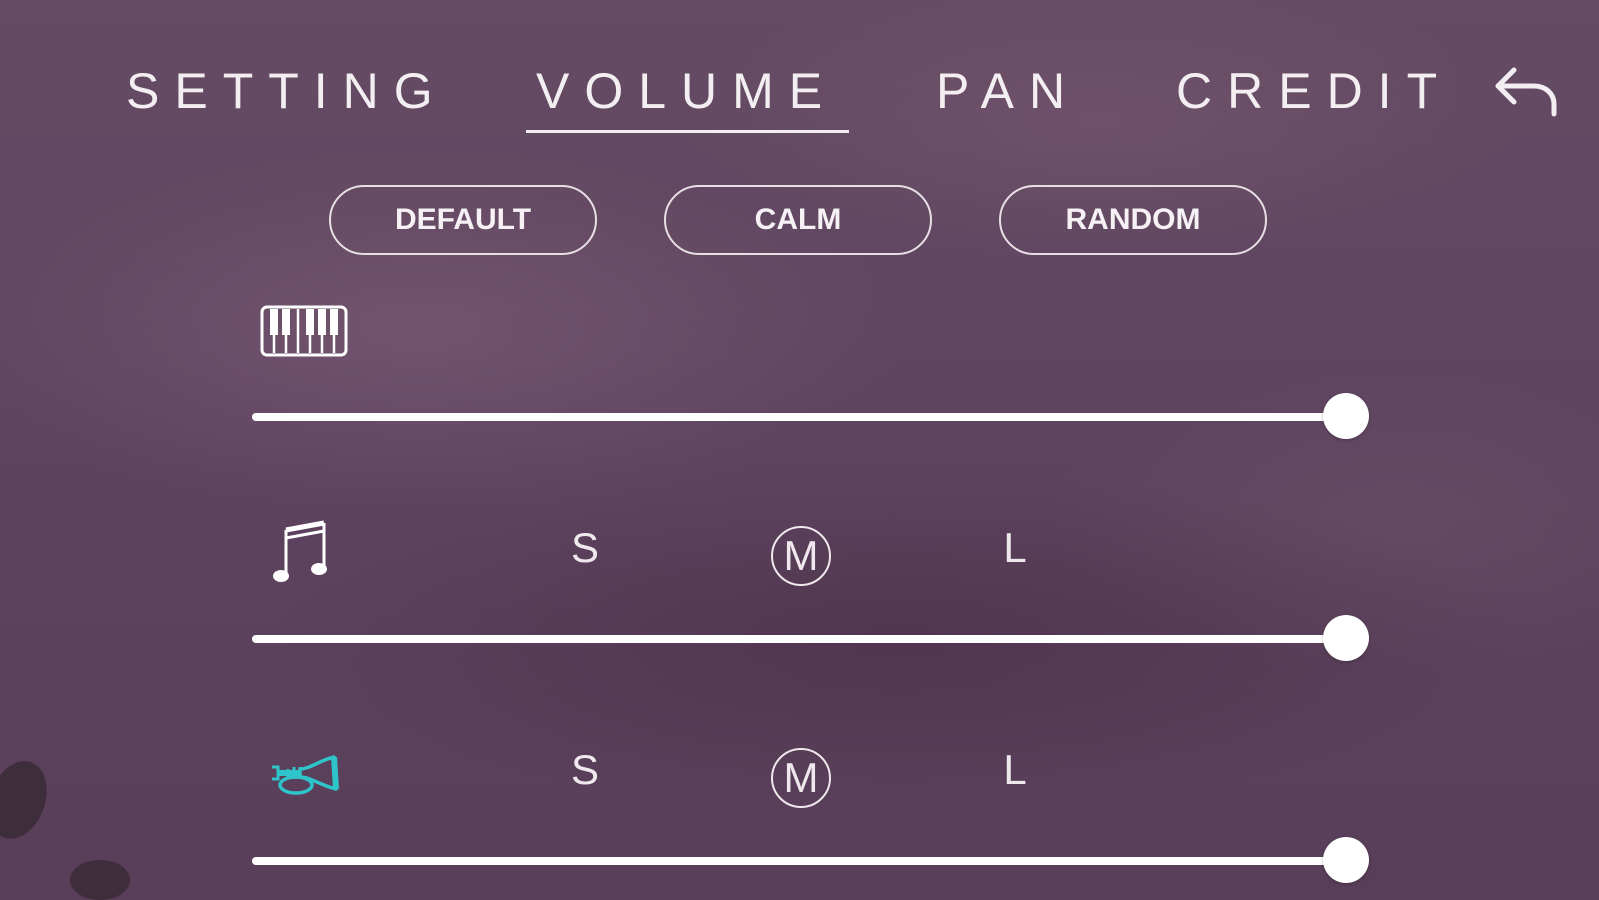 The width and height of the screenshot is (1599, 900). I want to click on tab-pan-label: PAN, so click(1008, 91).